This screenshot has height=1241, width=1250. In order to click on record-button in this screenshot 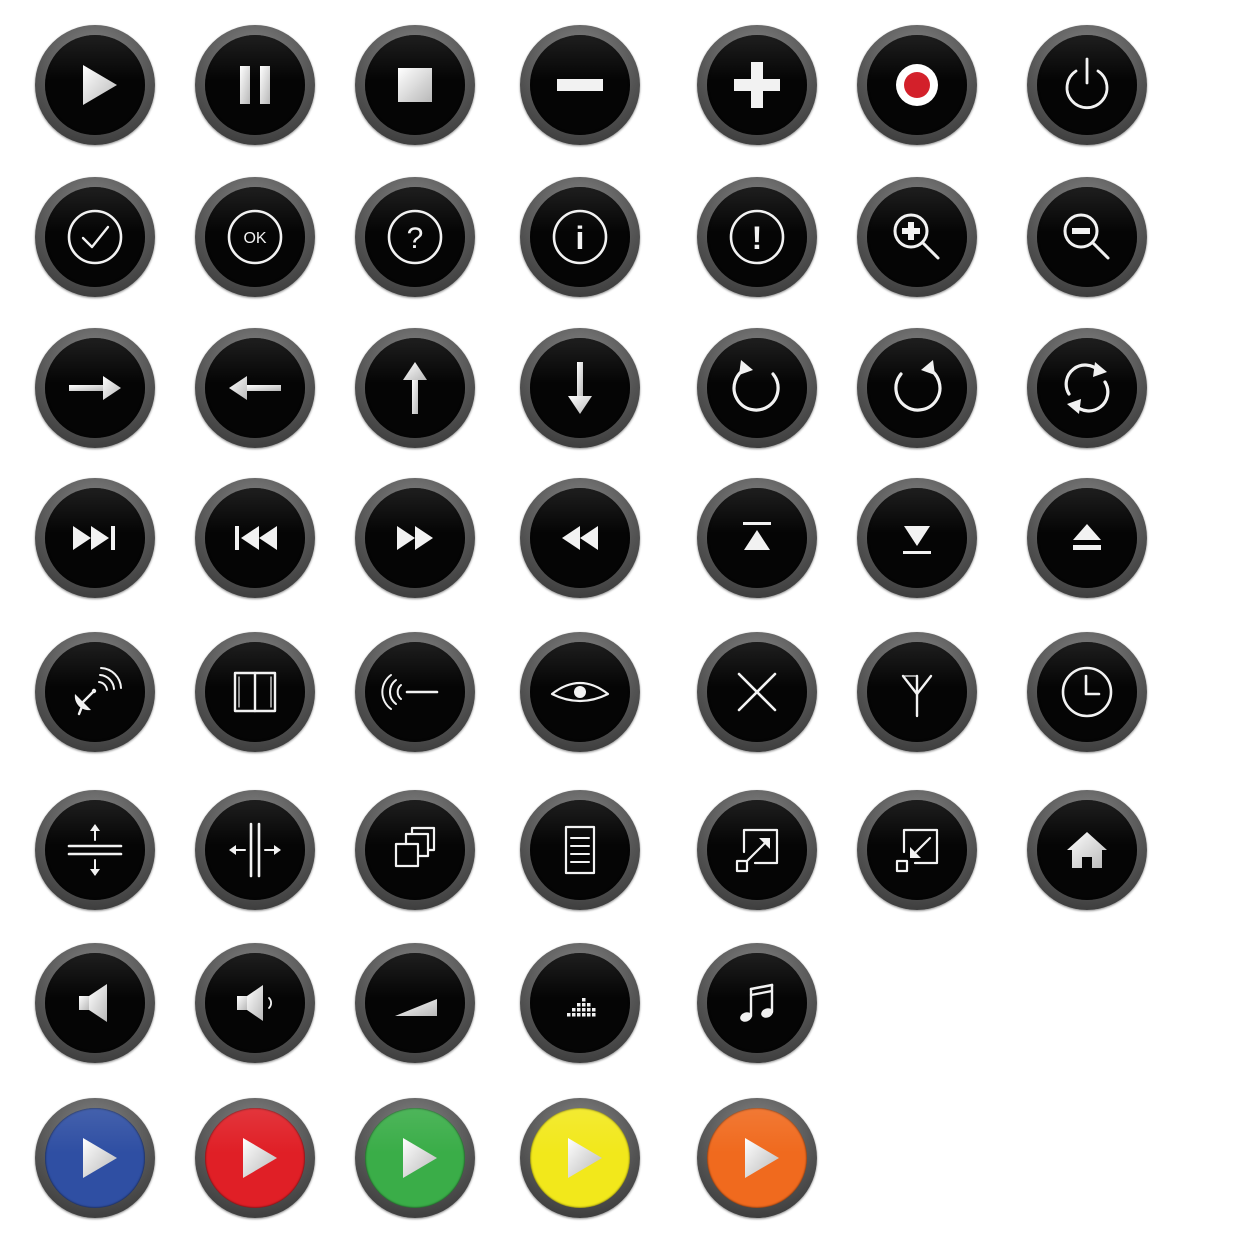, I will do `click(917, 85)`.